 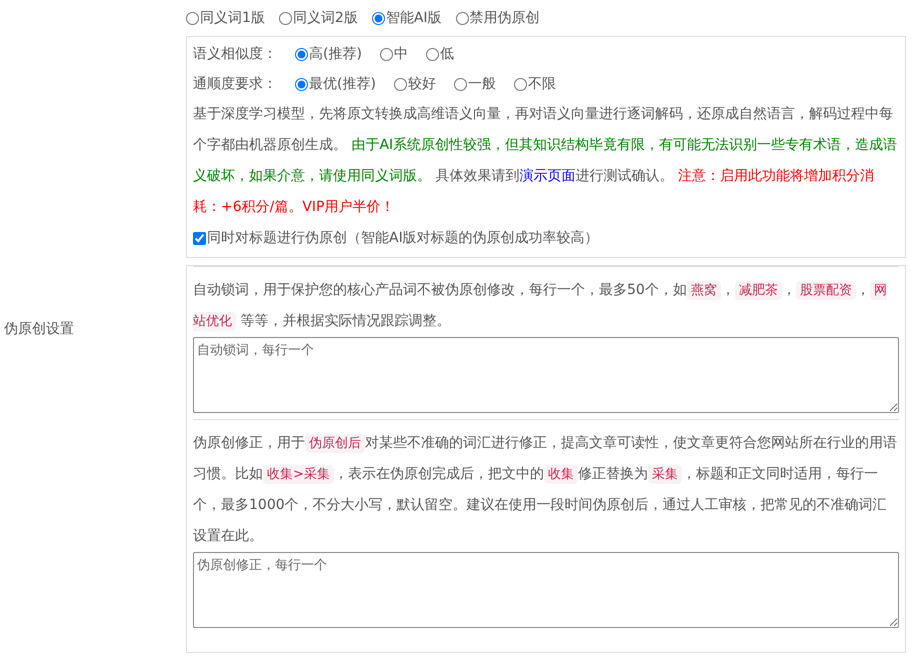 What do you see at coordinates (415, 84) in the screenshot?
I see `radio-option: 较好` at bounding box center [415, 84].